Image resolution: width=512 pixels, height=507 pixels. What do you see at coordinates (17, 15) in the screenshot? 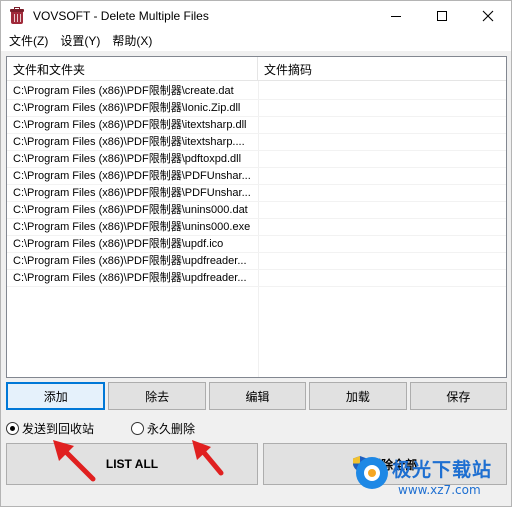
I see `trash-can-icon` at bounding box center [17, 15].